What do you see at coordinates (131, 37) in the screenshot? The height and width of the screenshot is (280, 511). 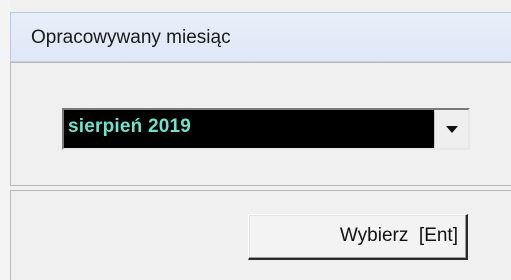 I see `window-title: Opracowywany miesiąc` at bounding box center [131, 37].